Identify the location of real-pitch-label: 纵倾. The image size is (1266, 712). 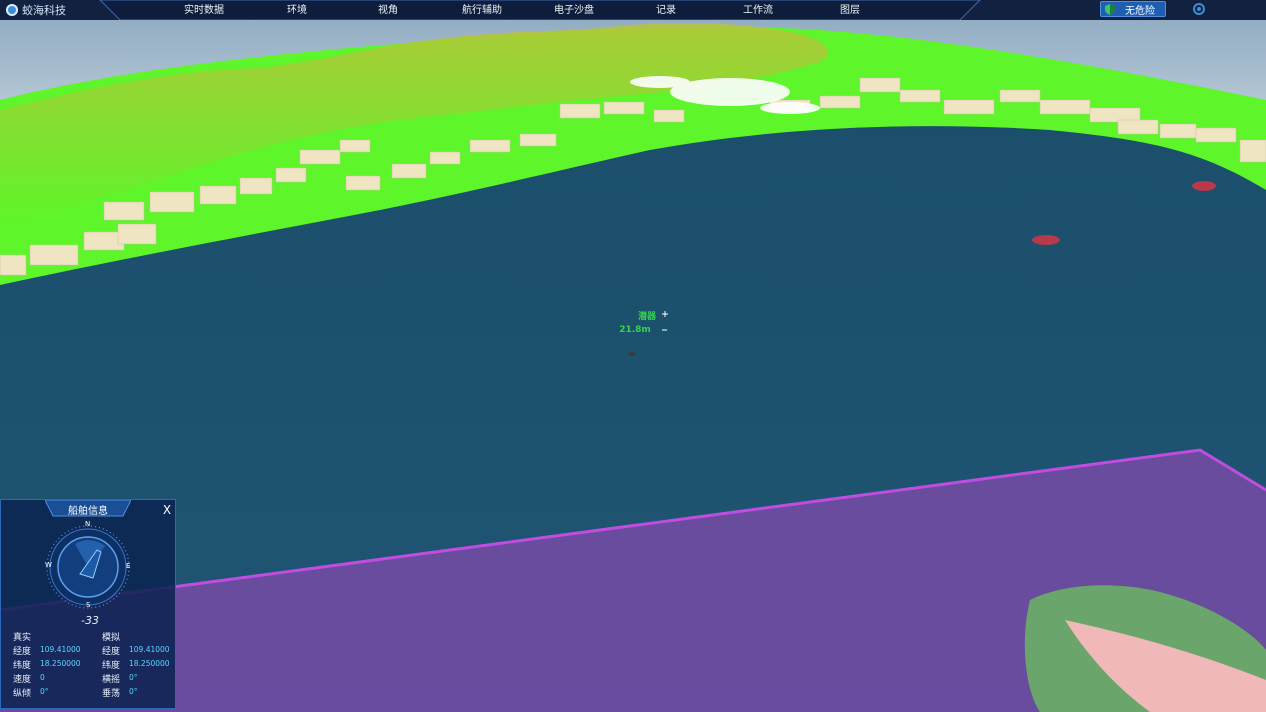
(22, 694).